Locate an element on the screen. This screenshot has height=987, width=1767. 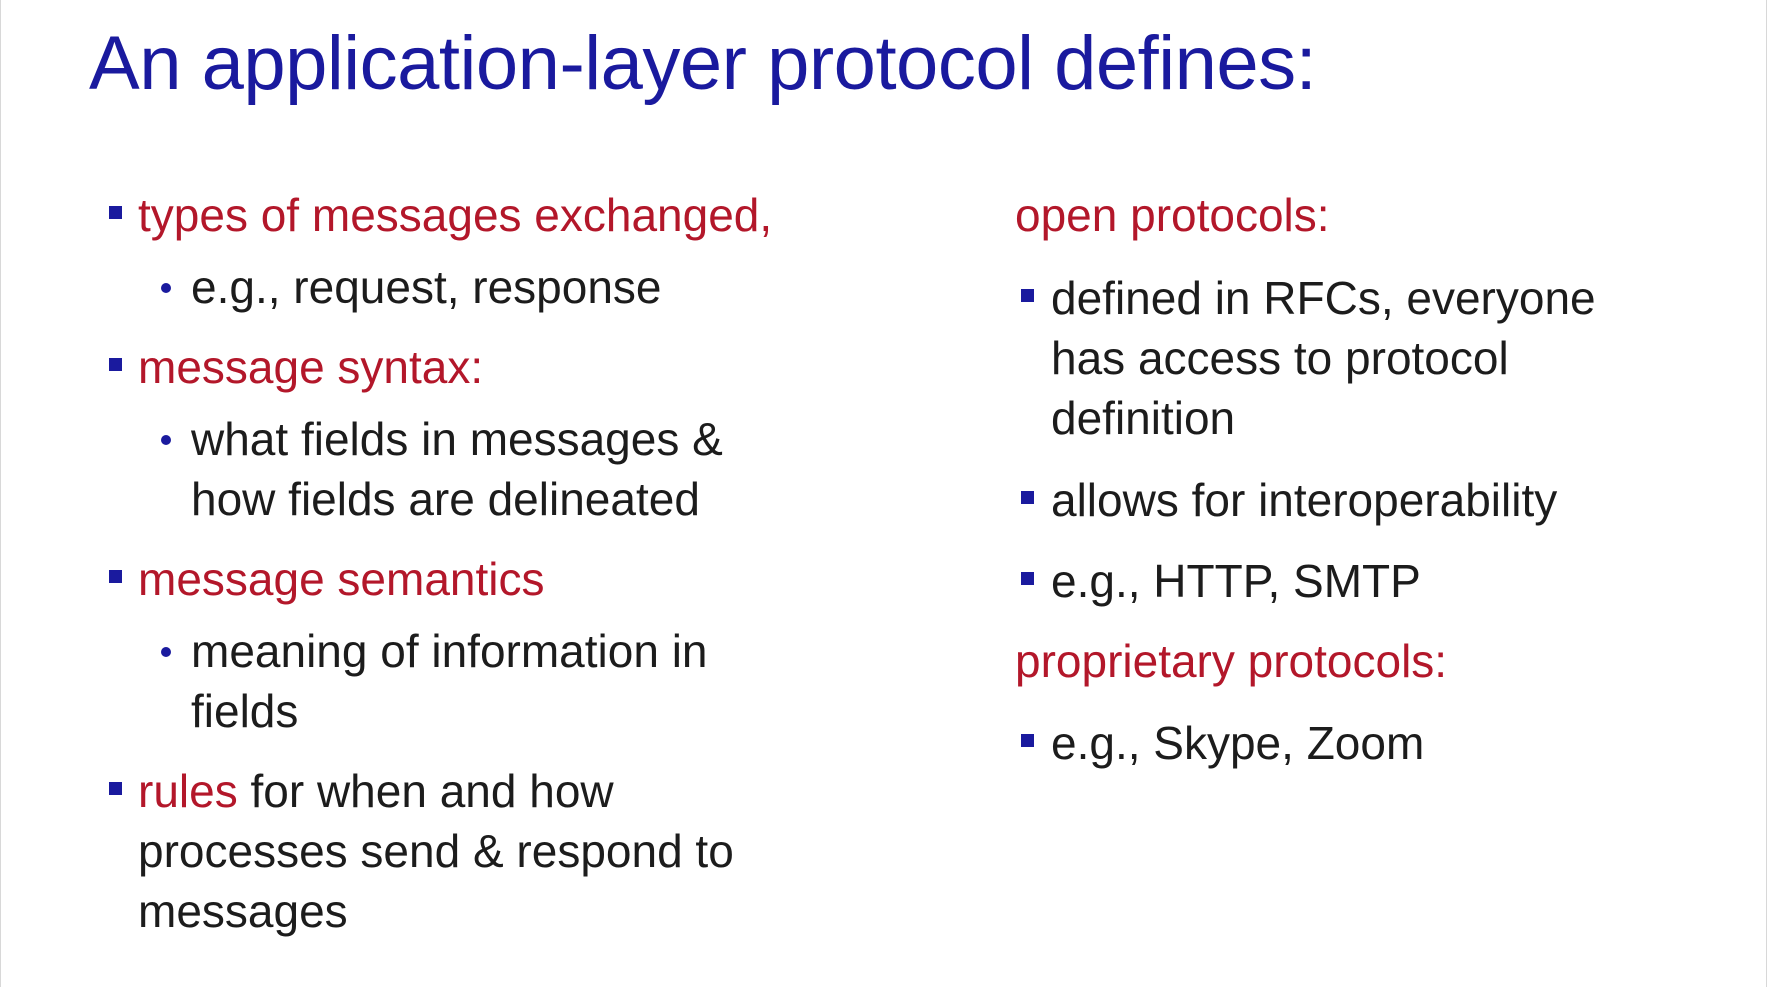
sub-bullet-fields-line1: what fields in messages & is located at coordinates (457, 439).